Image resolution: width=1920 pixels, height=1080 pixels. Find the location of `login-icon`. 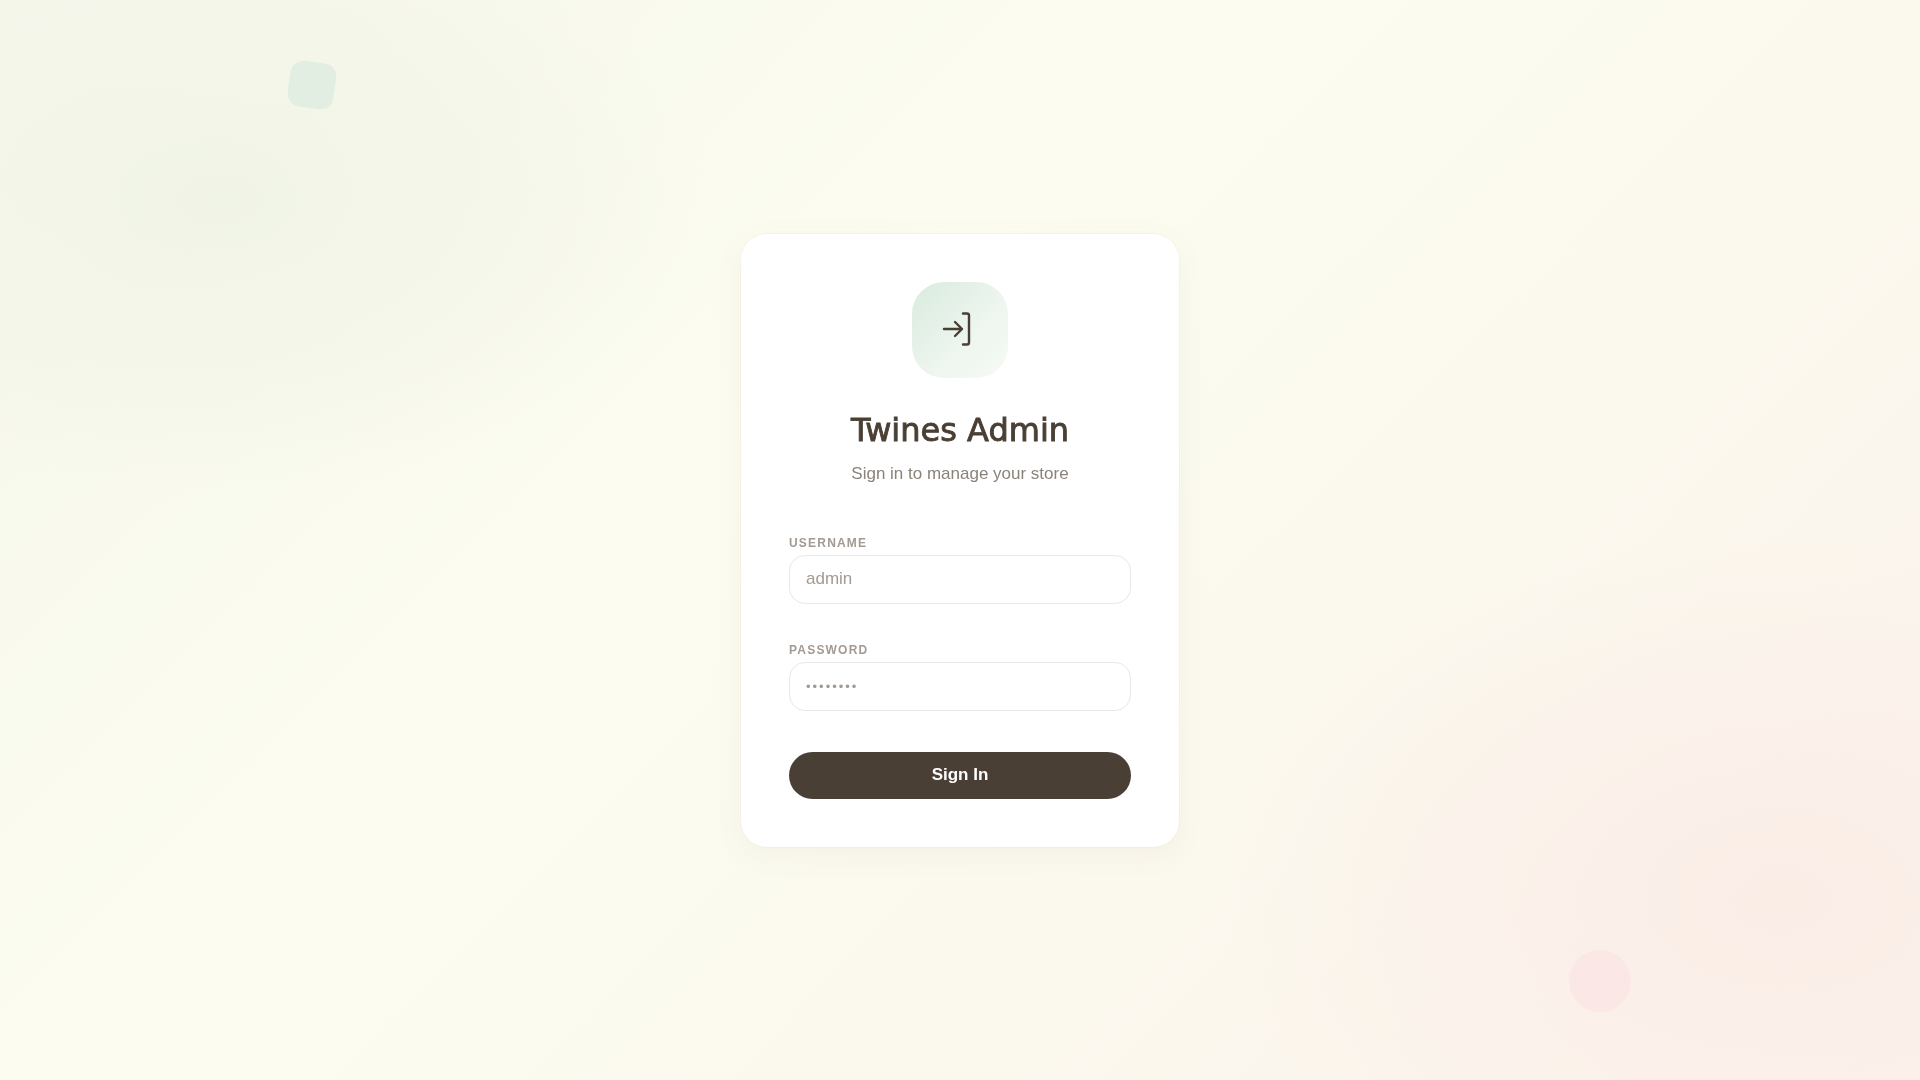

login-icon is located at coordinates (960, 329).